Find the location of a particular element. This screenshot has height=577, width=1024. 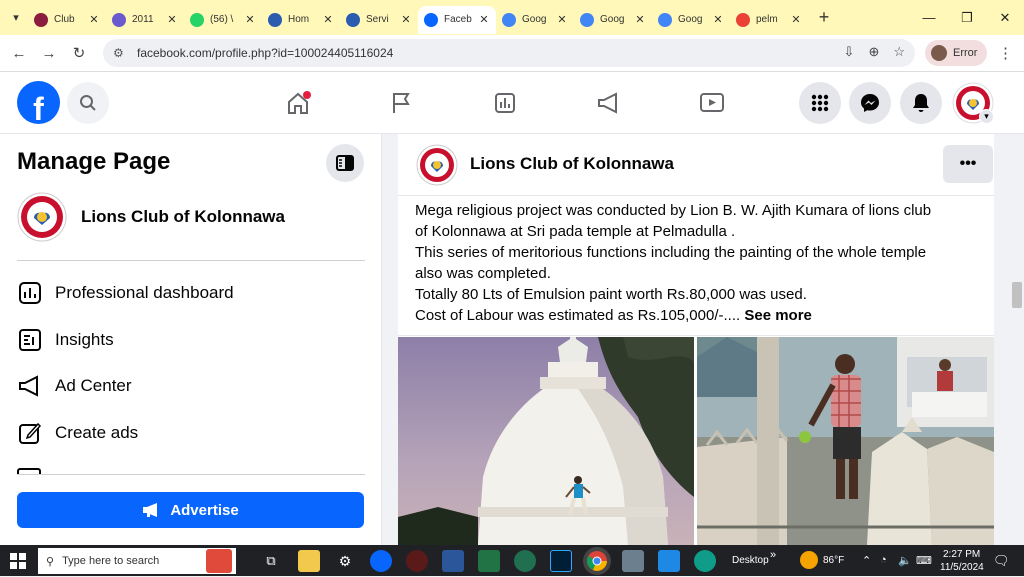

tab-search-dropdown: ▾ is located at coordinates (16, 18).